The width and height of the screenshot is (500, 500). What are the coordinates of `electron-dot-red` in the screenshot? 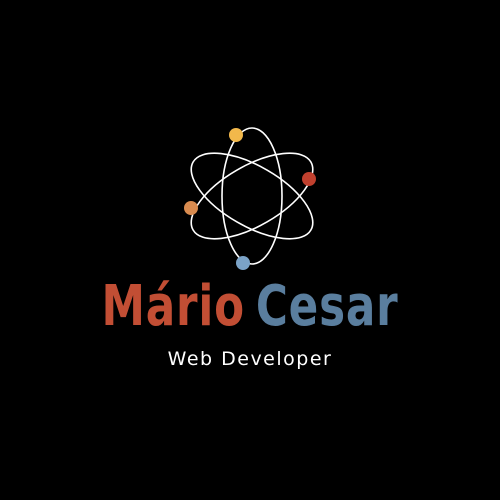 It's located at (309, 179).